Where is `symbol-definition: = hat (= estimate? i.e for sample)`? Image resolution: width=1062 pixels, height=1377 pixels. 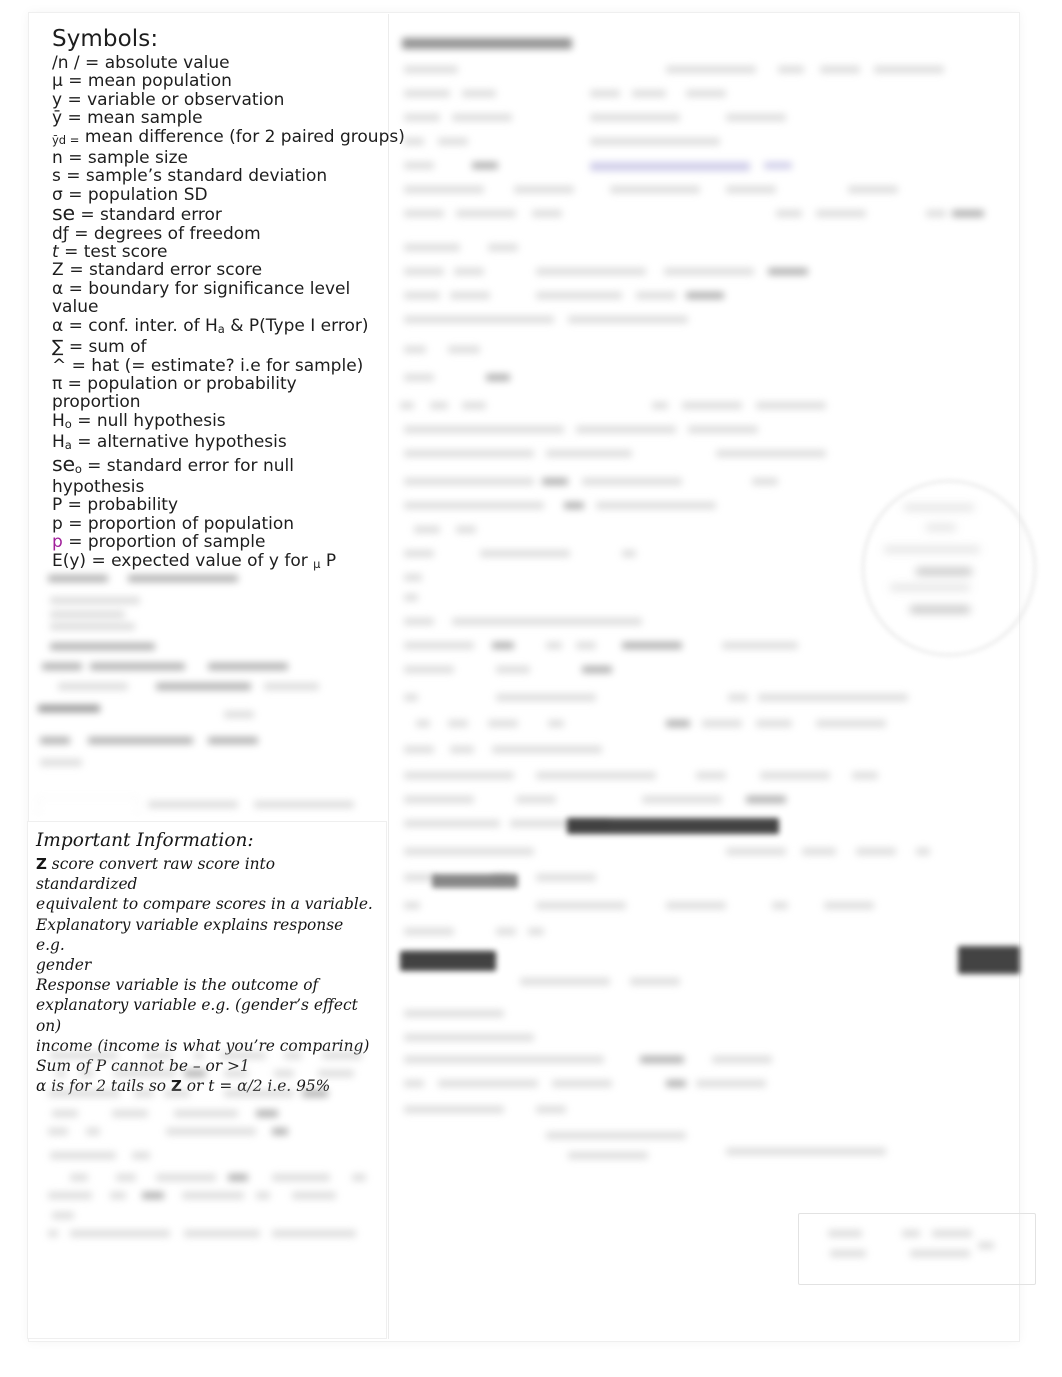 symbol-definition: = hat (= estimate? i.e for sample) is located at coordinates (217, 365).